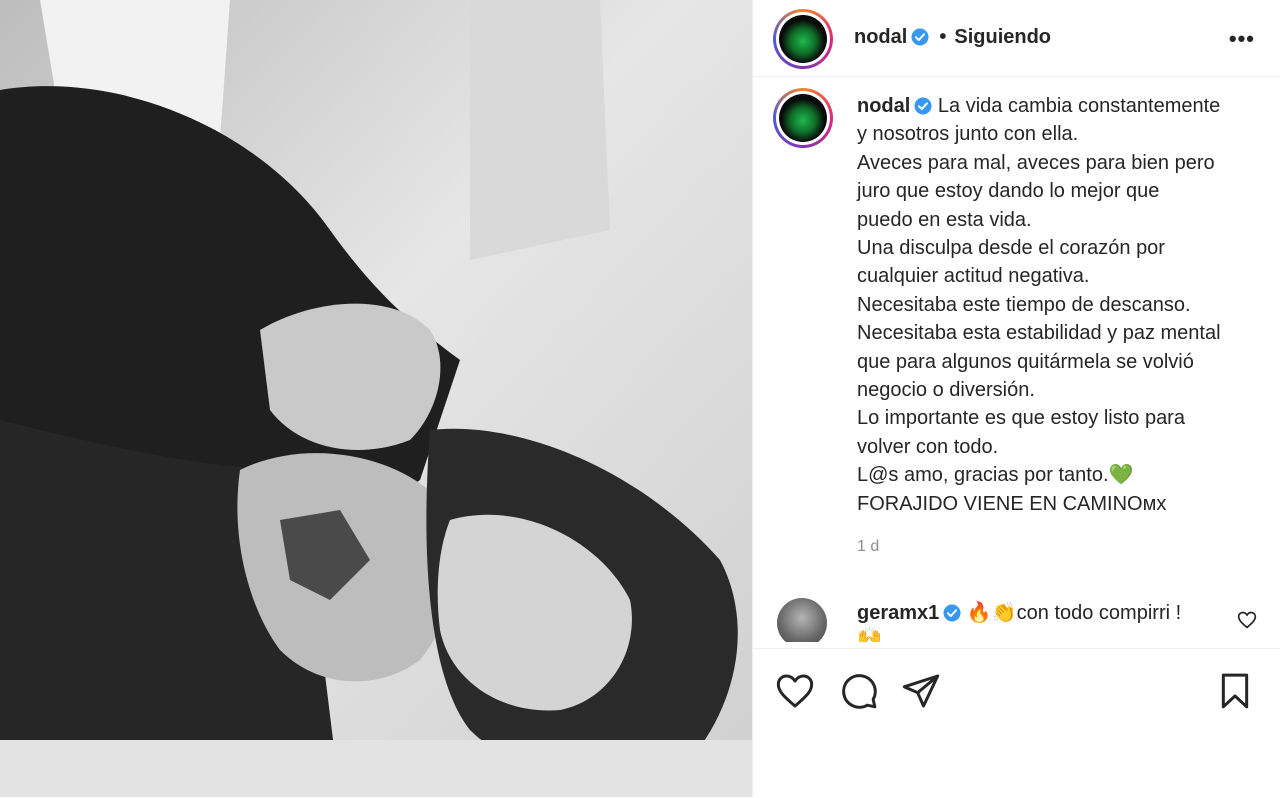  Describe the element at coordinates (995, 475) in the screenshot. I see `caption-line: L@s amo, gracias por tanto.💚` at that location.